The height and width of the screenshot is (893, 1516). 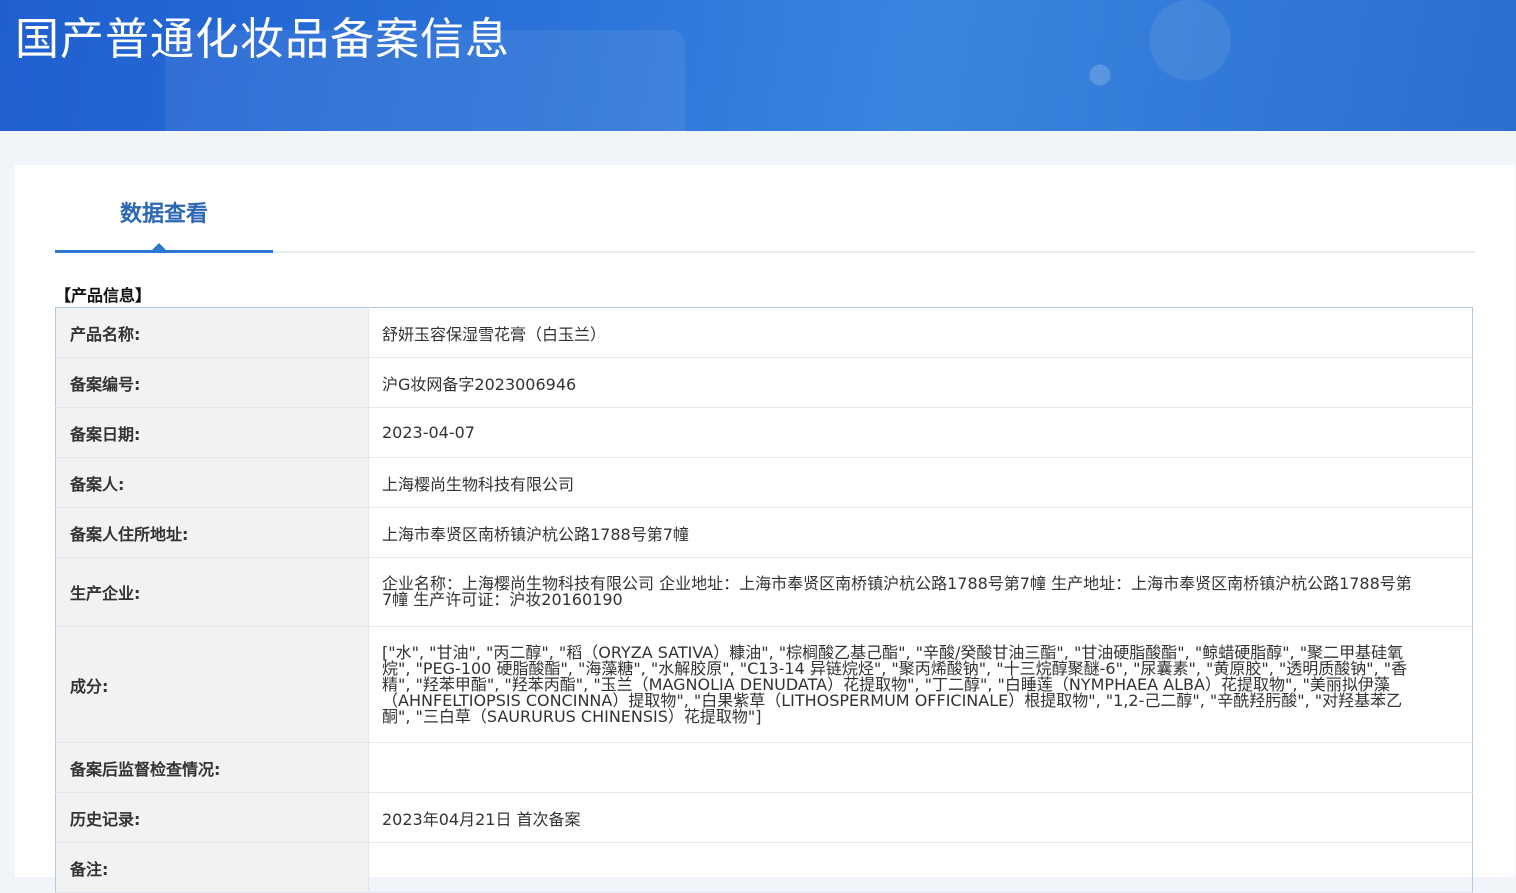 What do you see at coordinates (212, 867) in the screenshot?
I see `row-label: 备注:` at bounding box center [212, 867].